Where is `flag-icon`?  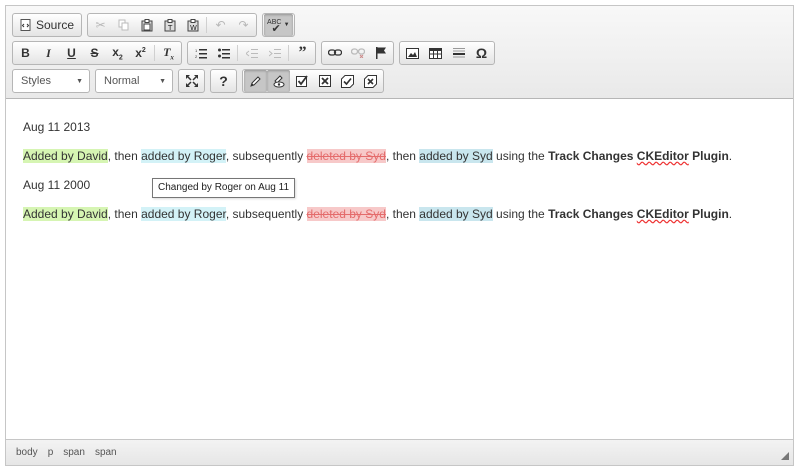 flag-icon is located at coordinates (380, 53).